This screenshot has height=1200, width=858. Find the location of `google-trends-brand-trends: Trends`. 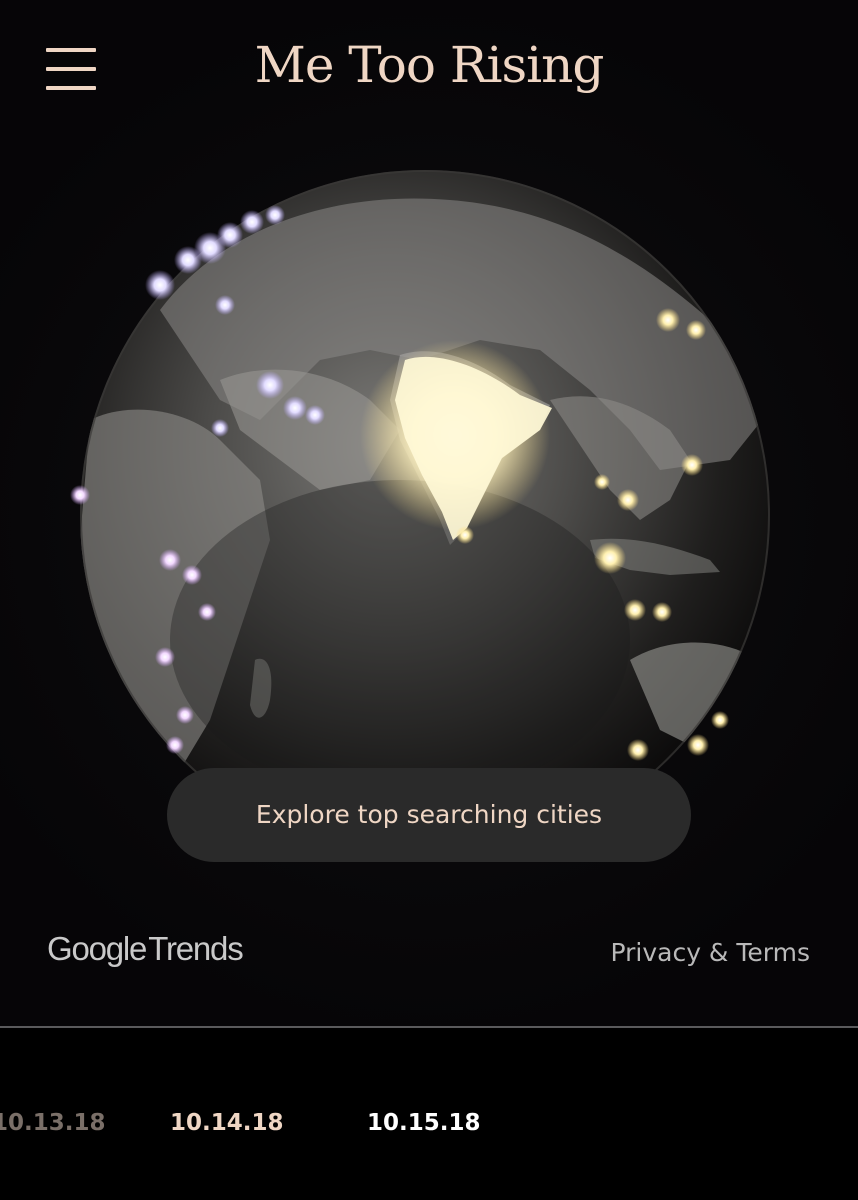

google-trends-brand-trends: Trends is located at coordinates (196, 948).